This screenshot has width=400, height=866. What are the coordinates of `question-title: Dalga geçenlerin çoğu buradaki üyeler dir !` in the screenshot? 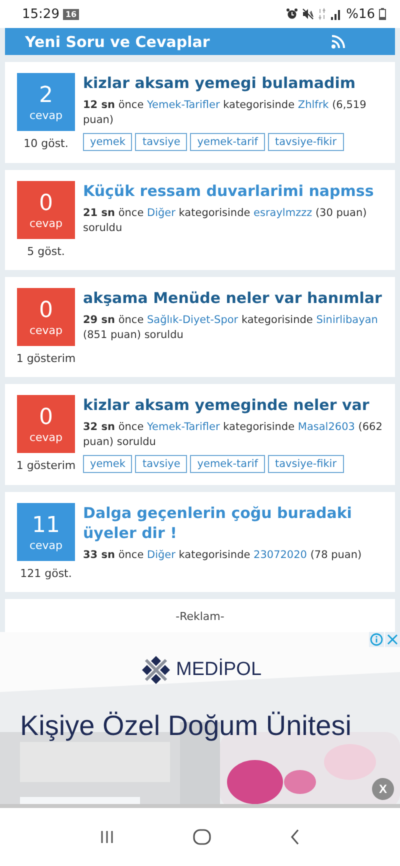 It's located at (236, 523).